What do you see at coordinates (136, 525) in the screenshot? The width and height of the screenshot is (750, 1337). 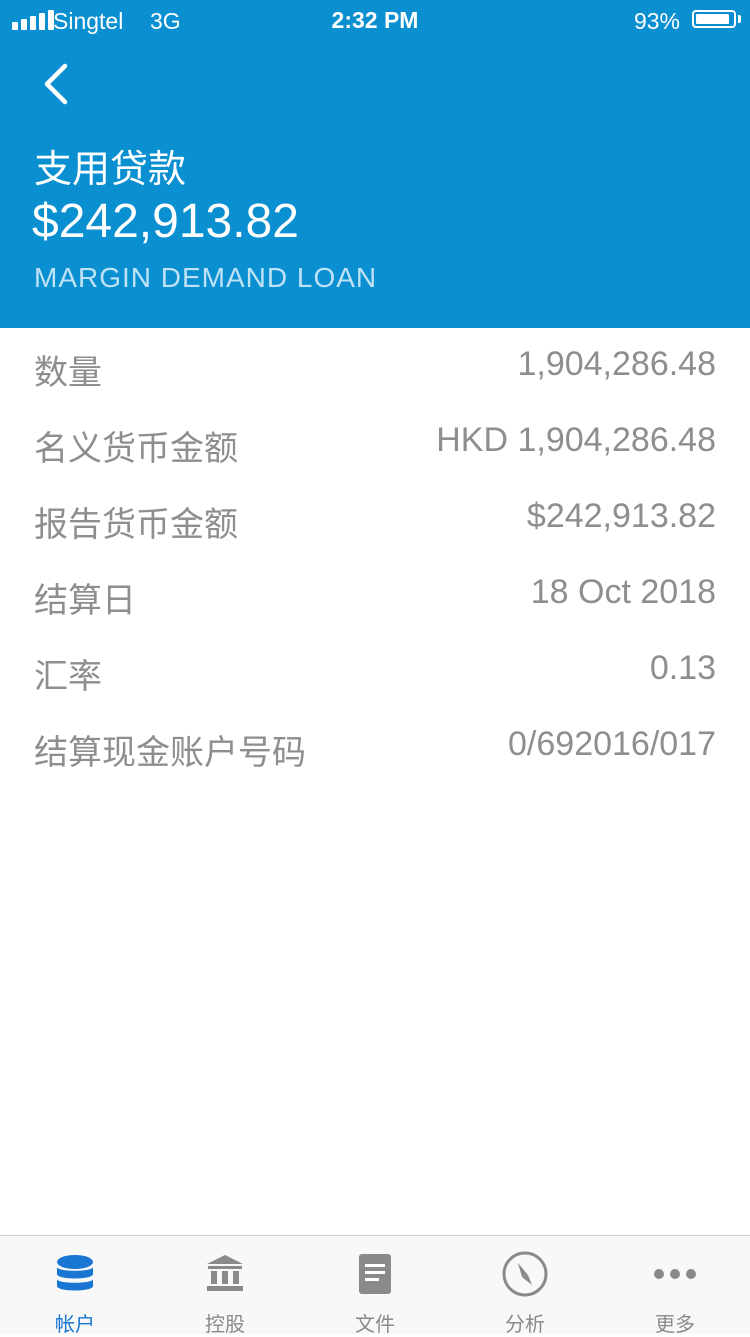 I see `detail-label: 报告货币金额` at bounding box center [136, 525].